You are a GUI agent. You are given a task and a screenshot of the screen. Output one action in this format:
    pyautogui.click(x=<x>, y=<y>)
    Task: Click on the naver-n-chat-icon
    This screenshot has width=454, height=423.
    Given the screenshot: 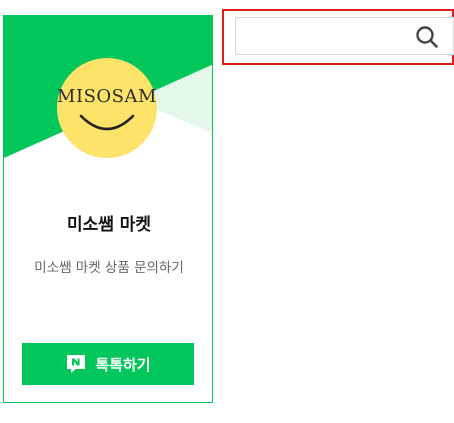 What is the action you would take?
    pyautogui.click(x=76, y=364)
    